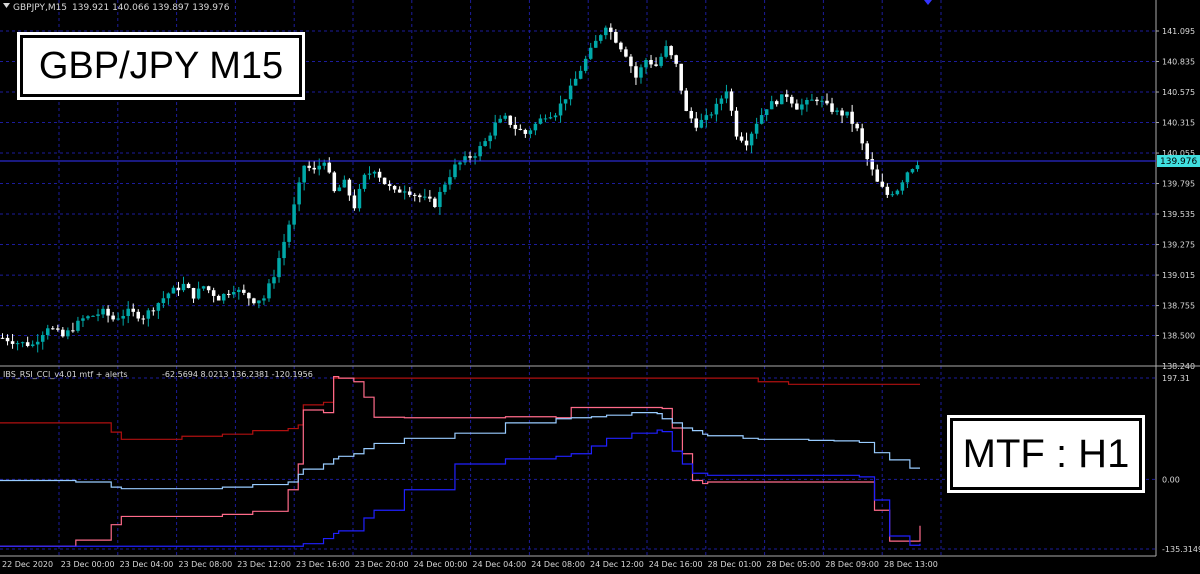 This screenshot has width=1200, height=574. What do you see at coordinates (1178, 62) in the screenshot?
I see `price-tick-label: 140.835` at bounding box center [1178, 62].